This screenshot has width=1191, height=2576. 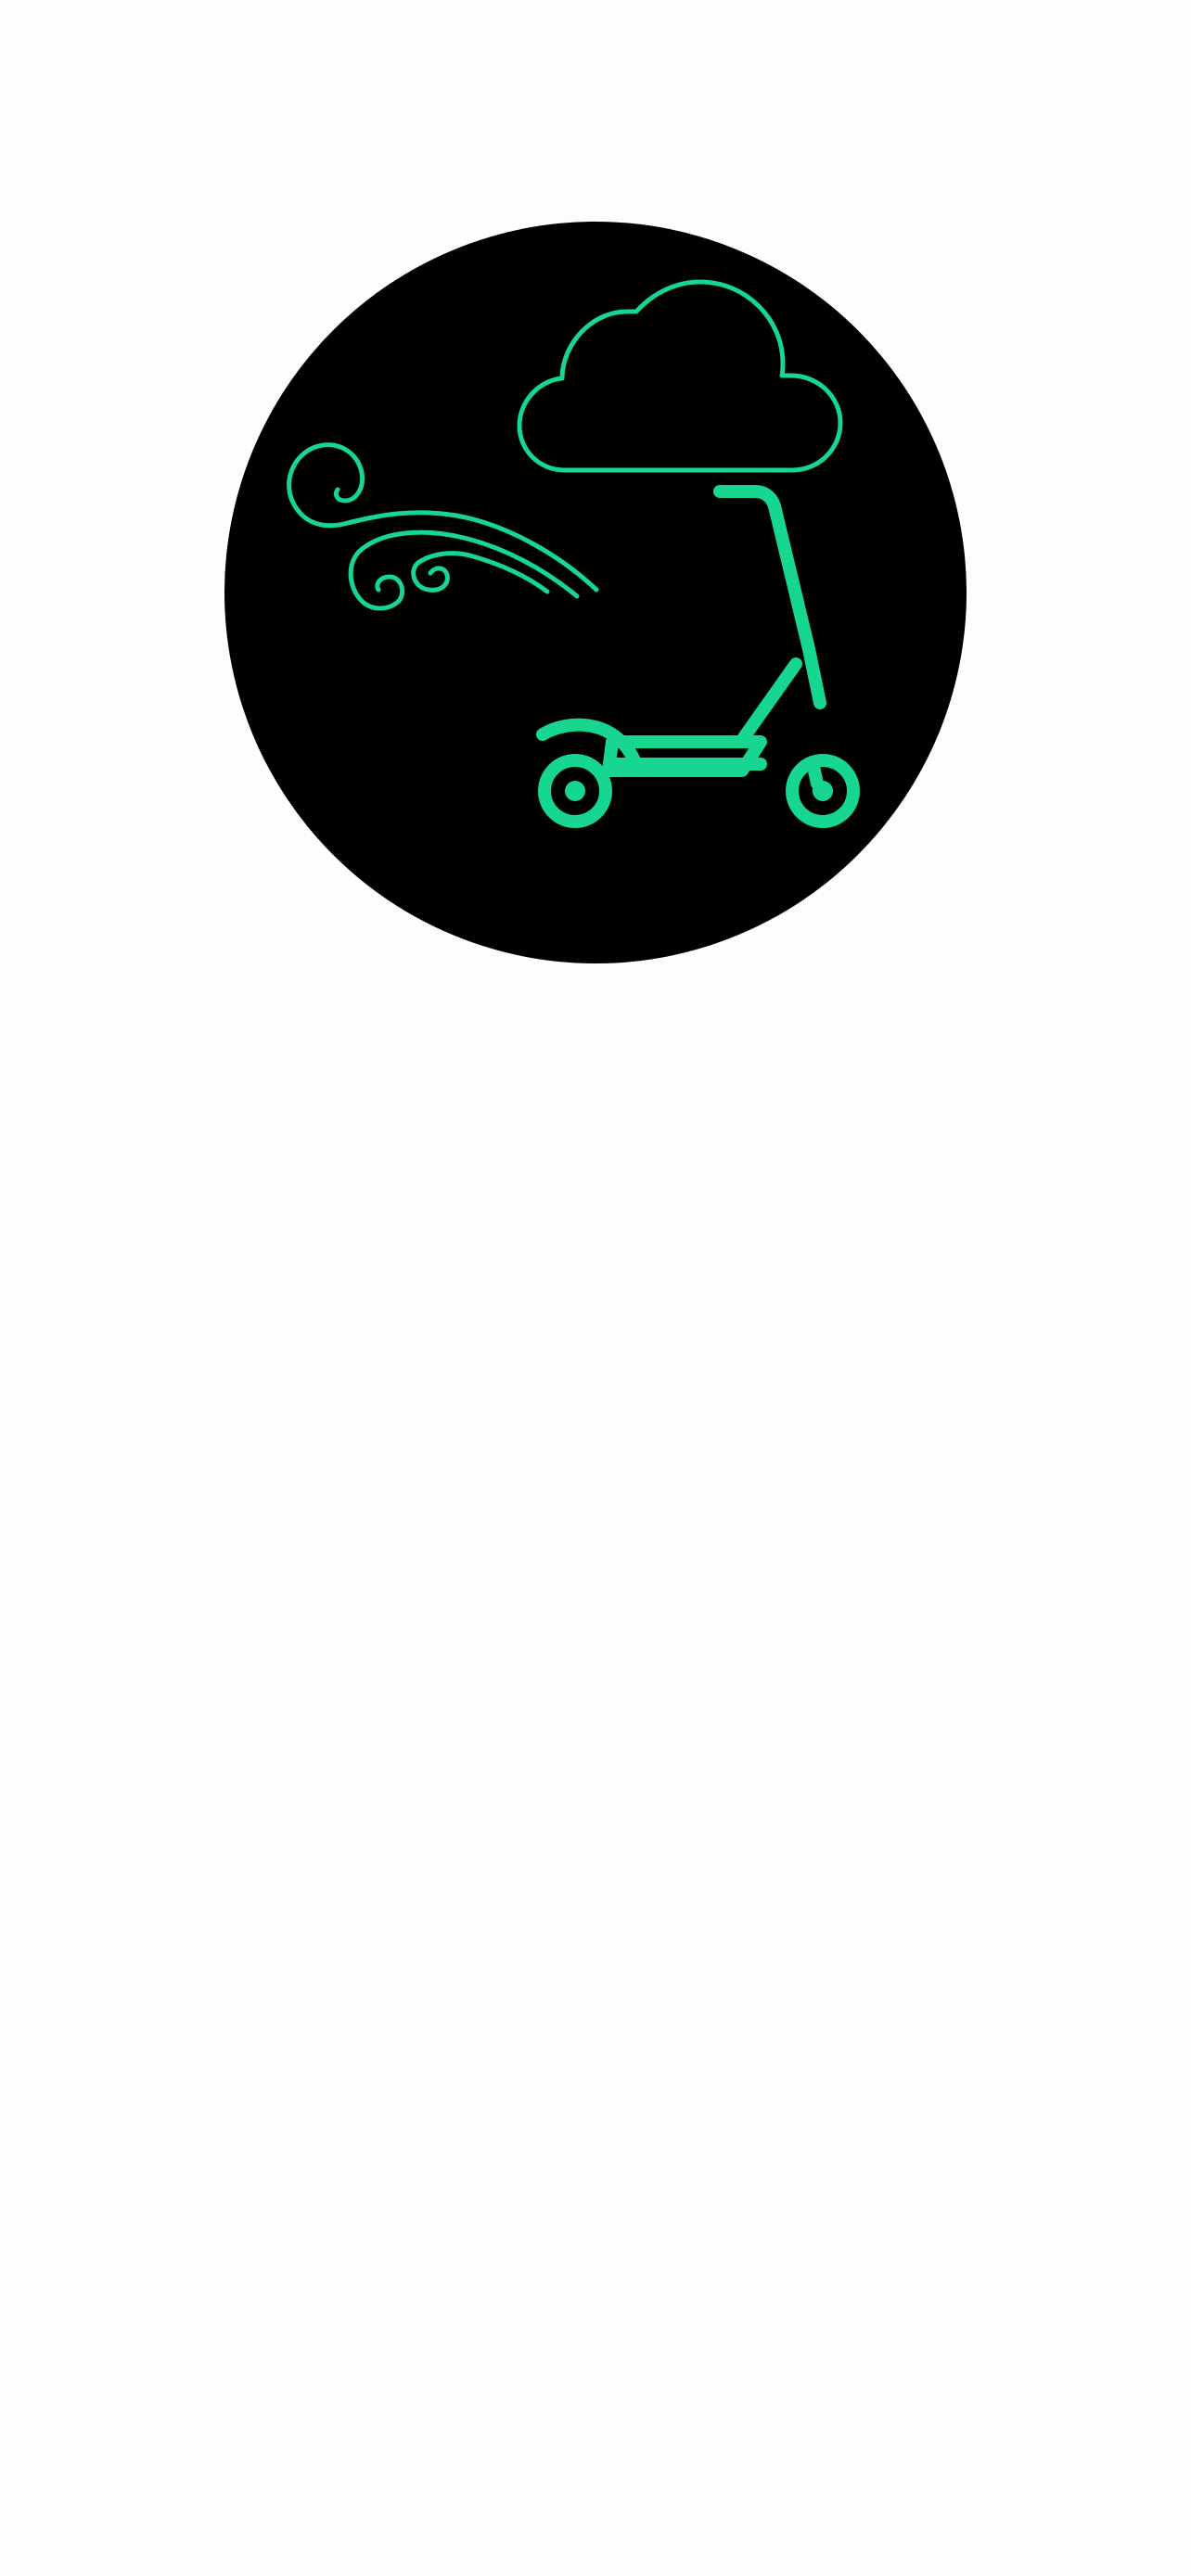 I want to click on electric-scooter-icon, so click(x=698, y=656).